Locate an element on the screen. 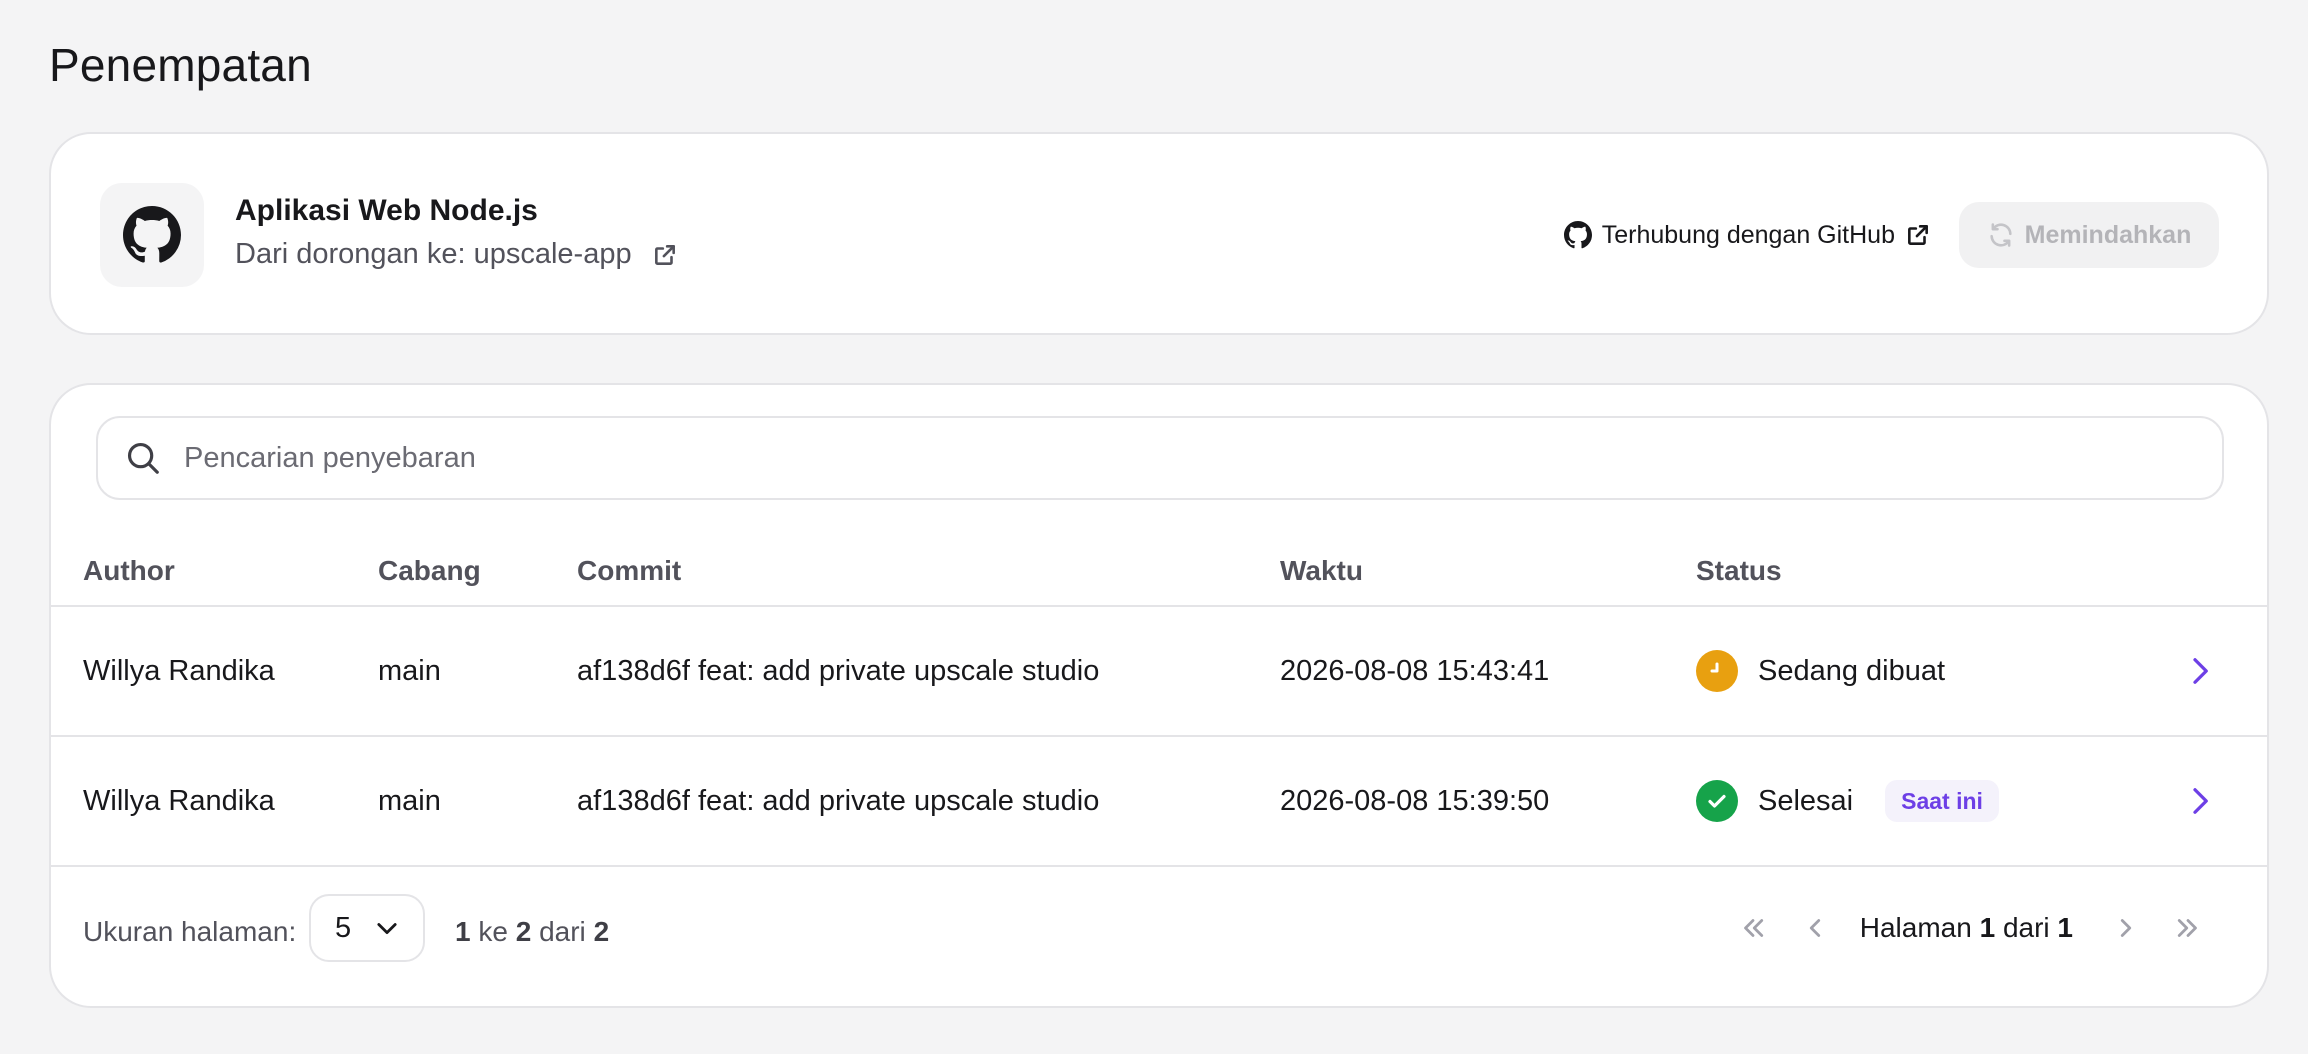 The width and height of the screenshot is (2308, 1054). repo-source: Dari dorongan ke: upscale-app is located at coordinates (456, 254).